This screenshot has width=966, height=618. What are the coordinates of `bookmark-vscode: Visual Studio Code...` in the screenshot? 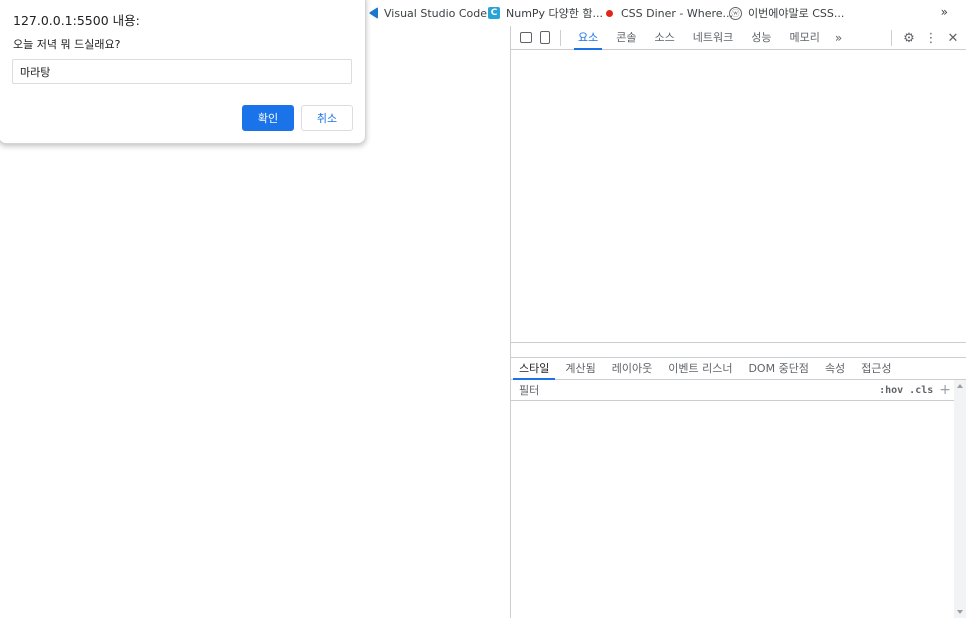 It's located at (432, 13).